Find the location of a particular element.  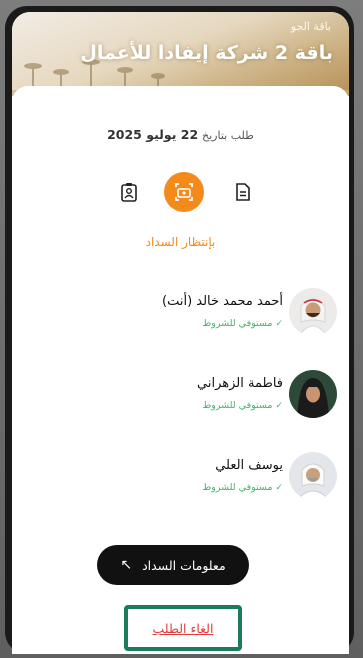

member-name: أحمد محمد خالد (أنت) is located at coordinates (222, 301).